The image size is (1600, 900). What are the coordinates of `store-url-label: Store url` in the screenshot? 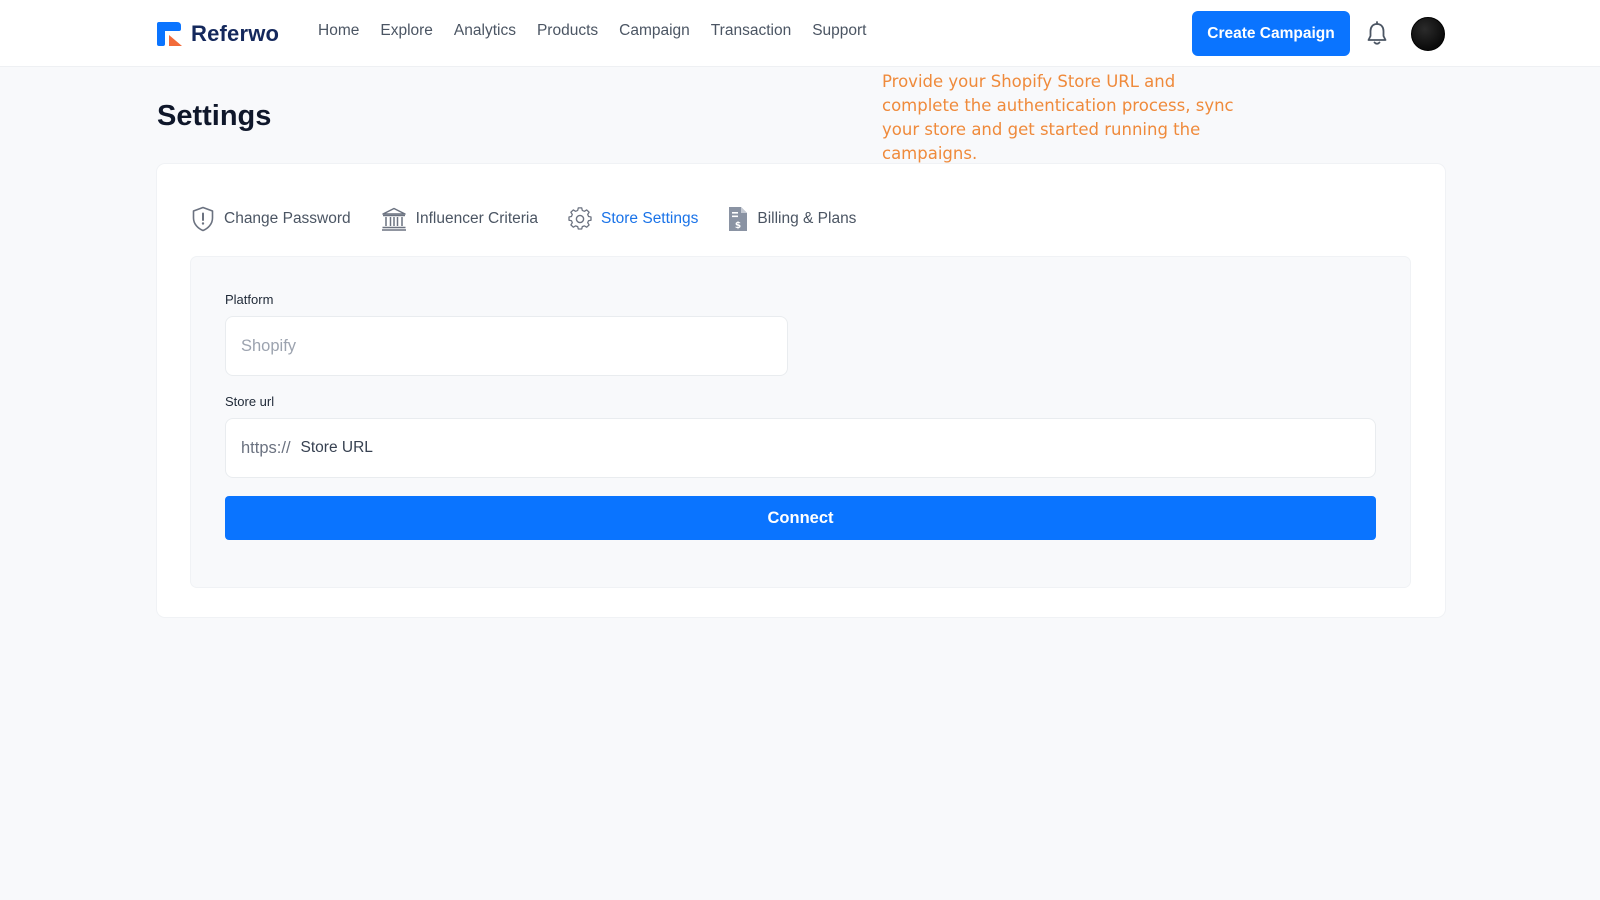 It's located at (250, 401).